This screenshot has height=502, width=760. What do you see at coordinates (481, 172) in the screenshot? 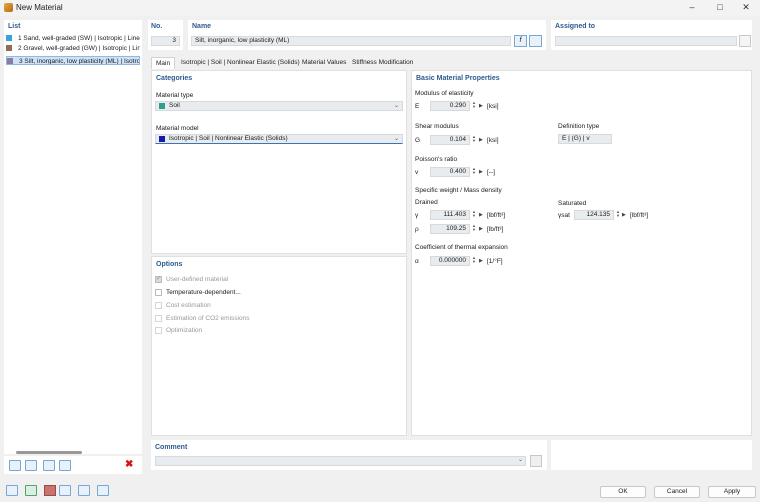
I see `poisson-arrow-icon: ▶` at bounding box center [481, 172].